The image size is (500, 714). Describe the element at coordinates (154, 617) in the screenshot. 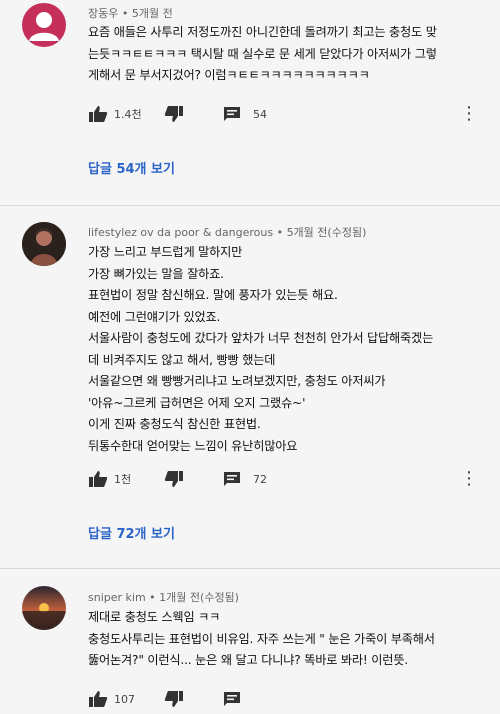

I see `comment-line: 제대로 충청도 스웩임 ㅋㅋ` at that location.